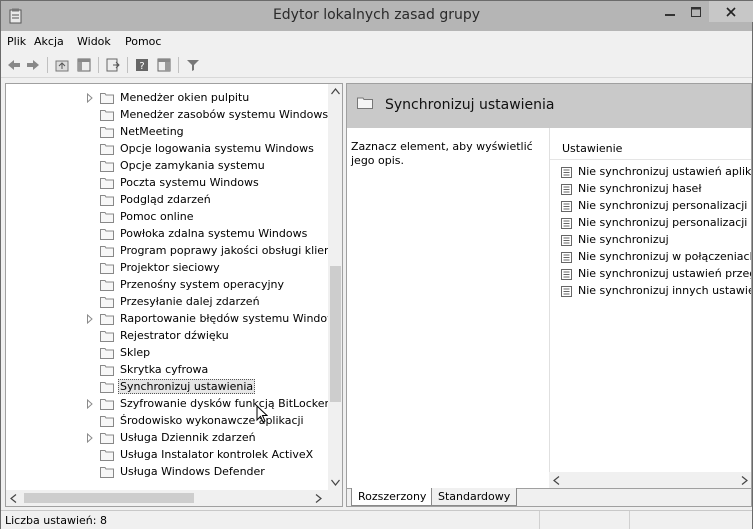 The height and width of the screenshot is (529, 753). Describe the element at coordinates (167, 455) in the screenshot. I see `tree-item: Usługa Instalator kontrolek ActiveX` at that location.